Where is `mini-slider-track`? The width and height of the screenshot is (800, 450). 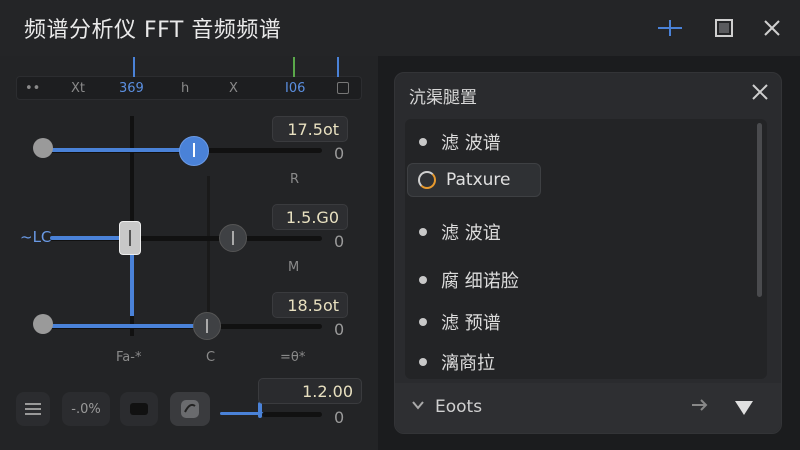
mini-slider-track is located at coordinates (292, 414).